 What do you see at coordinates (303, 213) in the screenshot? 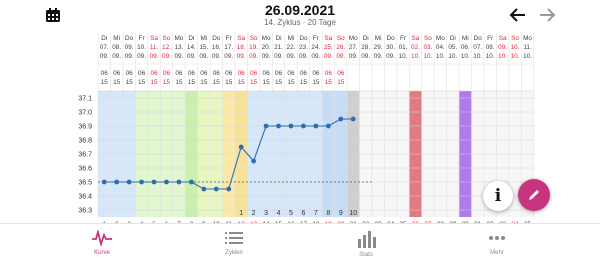
I see `phase-count-label: 6` at bounding box center [303, 213].